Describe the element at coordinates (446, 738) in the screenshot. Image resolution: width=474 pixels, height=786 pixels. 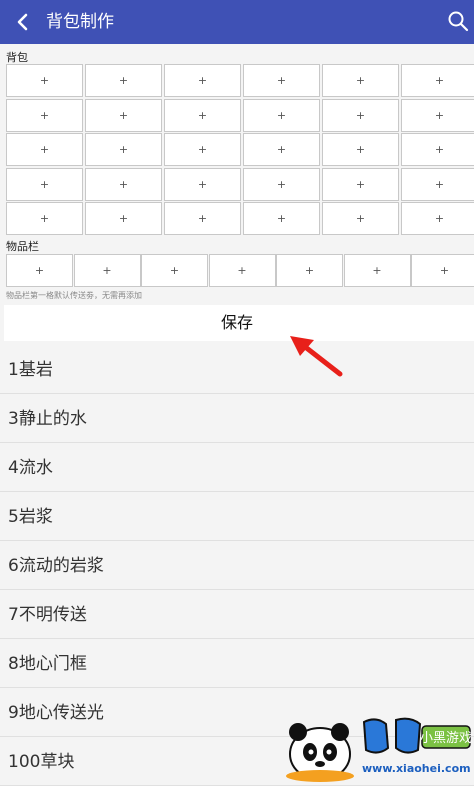
I see `logo-brand-text: 小黑游戏` at that location.